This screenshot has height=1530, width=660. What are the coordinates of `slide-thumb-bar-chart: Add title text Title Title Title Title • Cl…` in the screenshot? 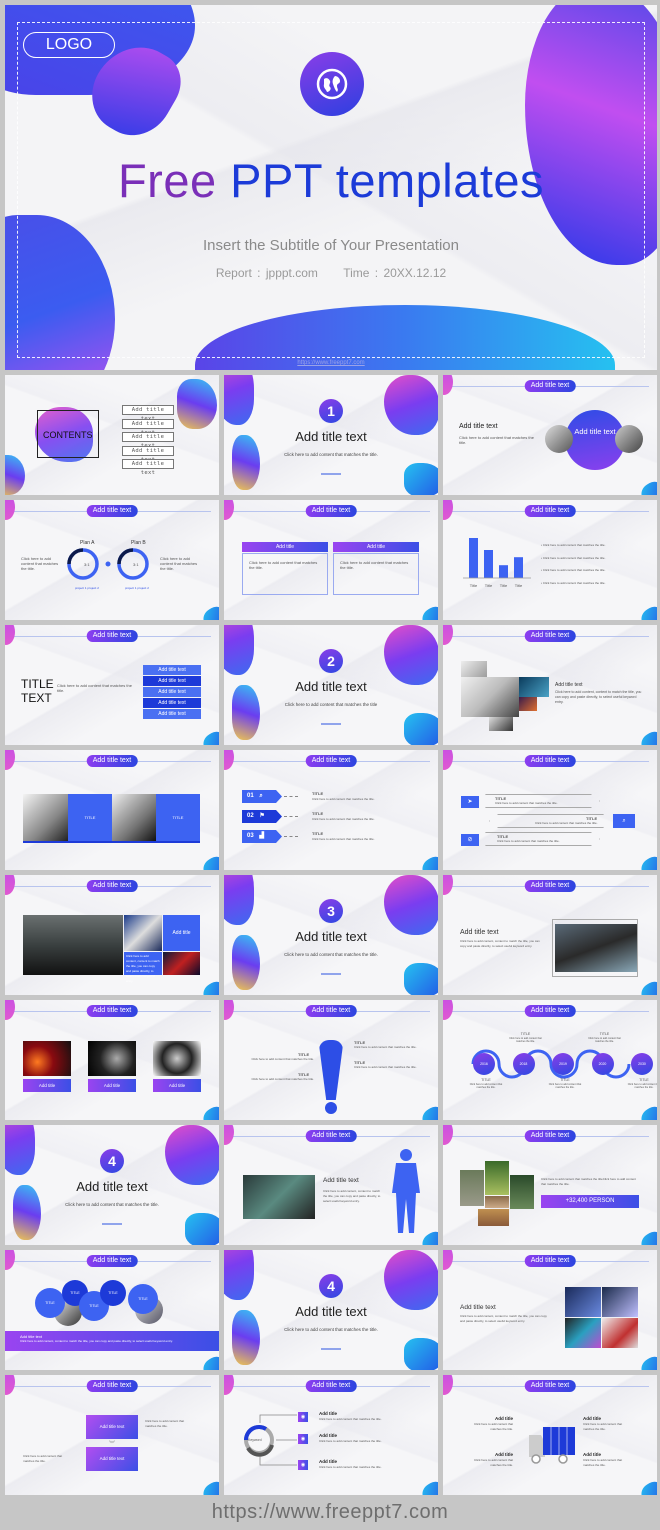 It's located at (550, 560).